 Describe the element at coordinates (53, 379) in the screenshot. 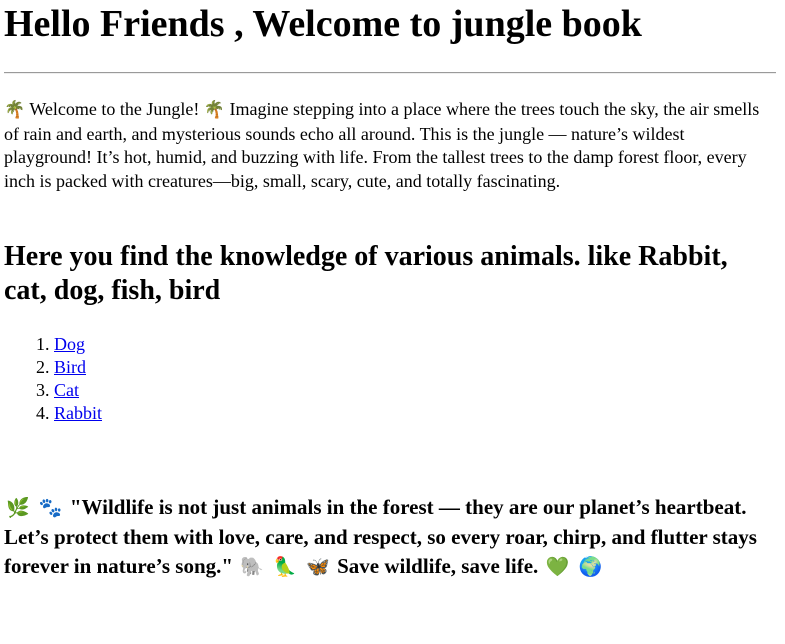

I see `animal-list: Dog Bird Cat Rabbit` at that location.